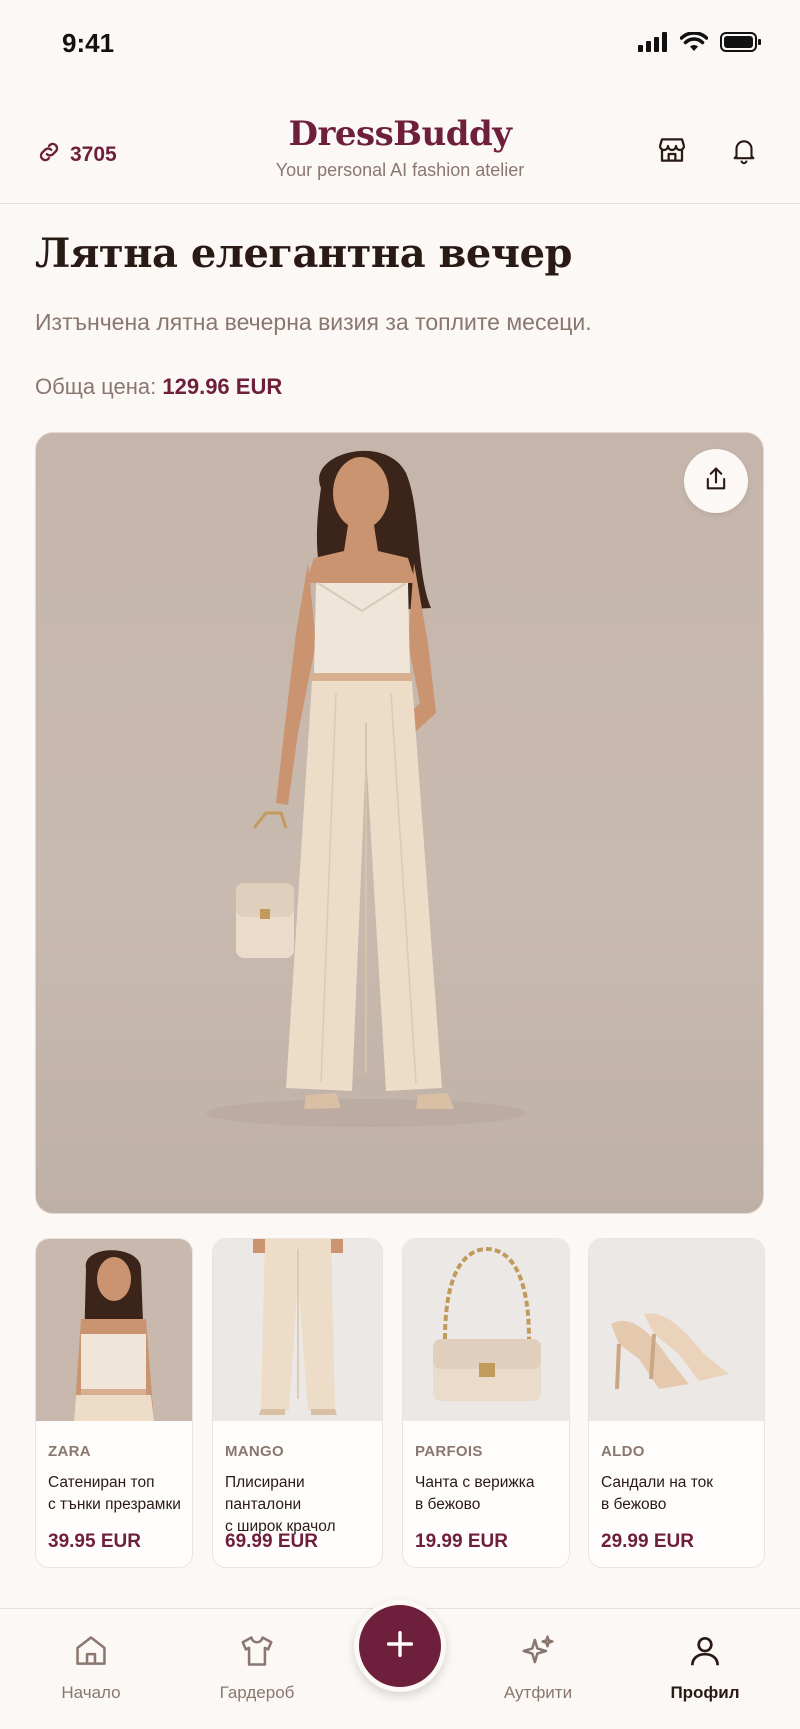 The width and height of the screenshot is (800, 1729). I want to click on product-name-line: Плисирани панталони, so click(265, 1493).